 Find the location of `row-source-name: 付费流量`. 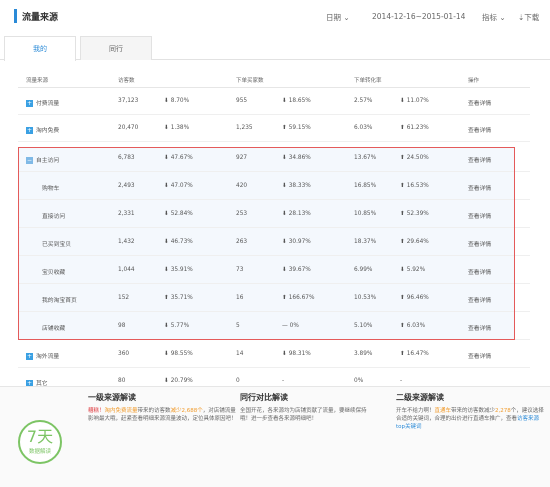

row-source-name: 付费流量 is located at coordinates (48, 104).